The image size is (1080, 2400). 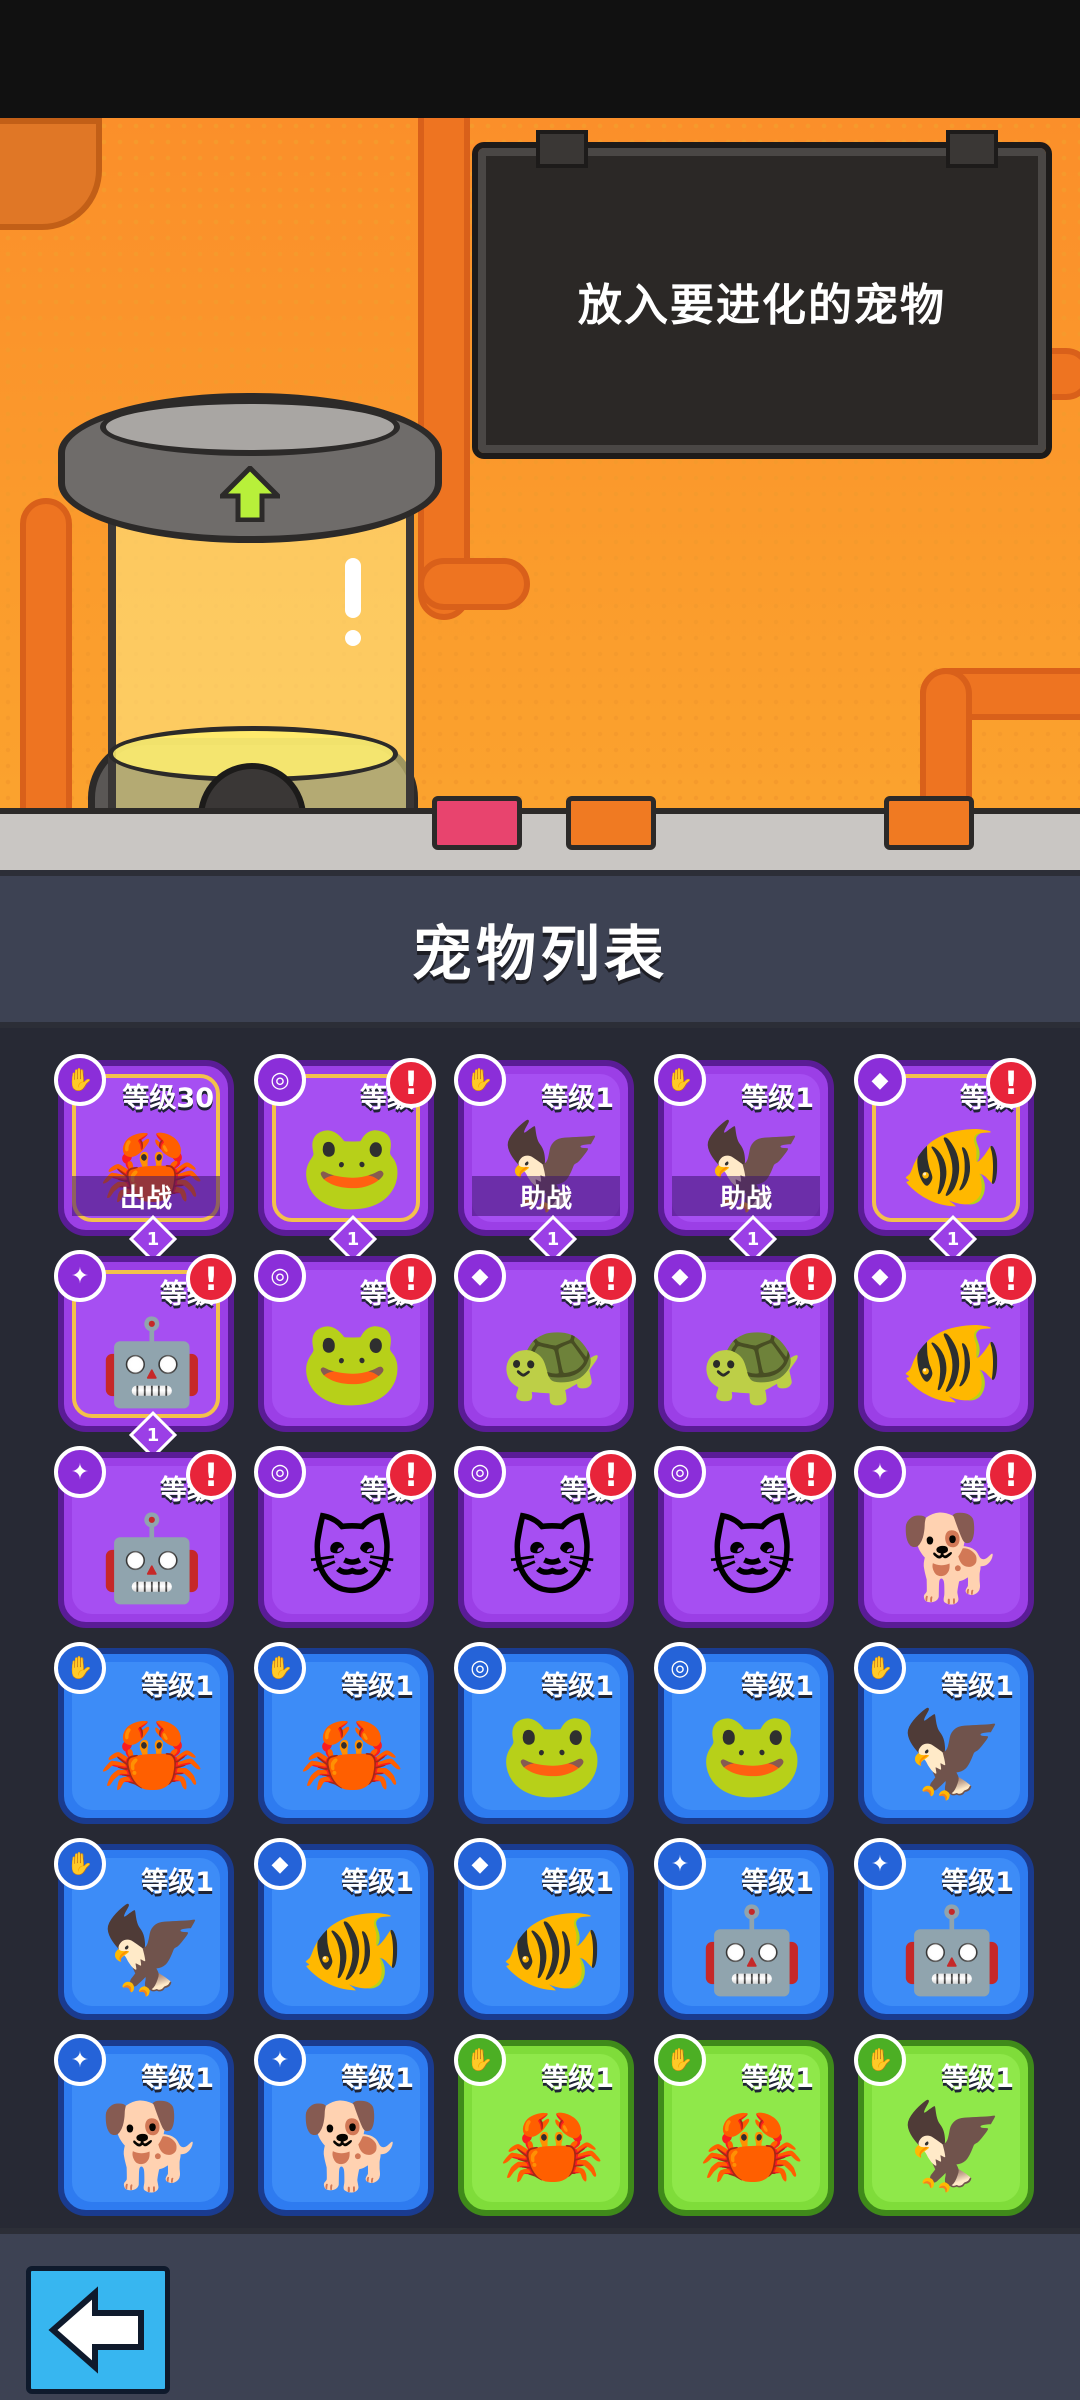 What do you see at coordinates (762, 305) in the screenshot?
I see `instruction-text: 放入要进化的宠物` at bounding box center [762, 305].